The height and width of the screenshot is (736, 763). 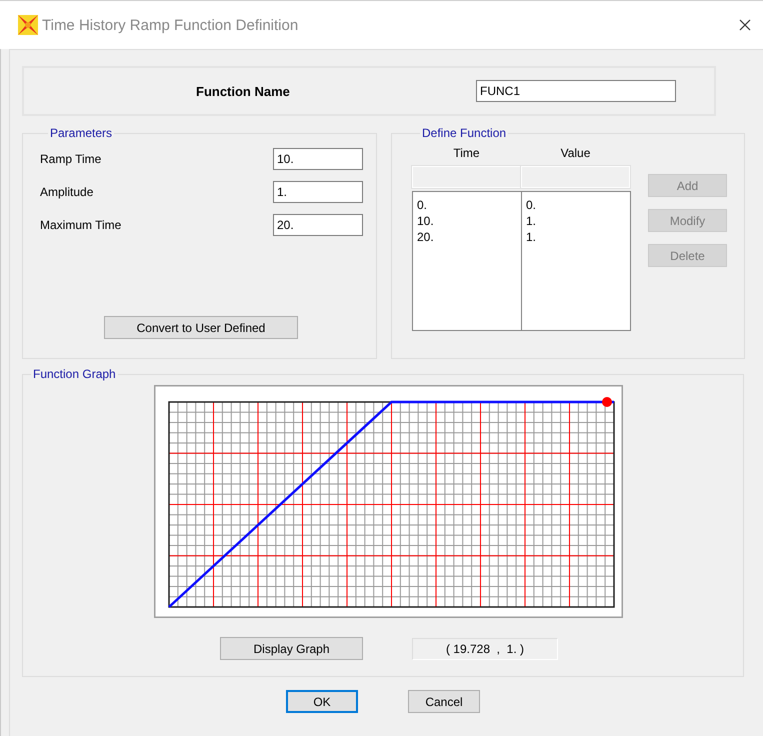 What do you see at coordinates (171, 25) in the screenshot?
I see `window-title: Time History Ramp Function Definition` at bounding box center [171, 25].